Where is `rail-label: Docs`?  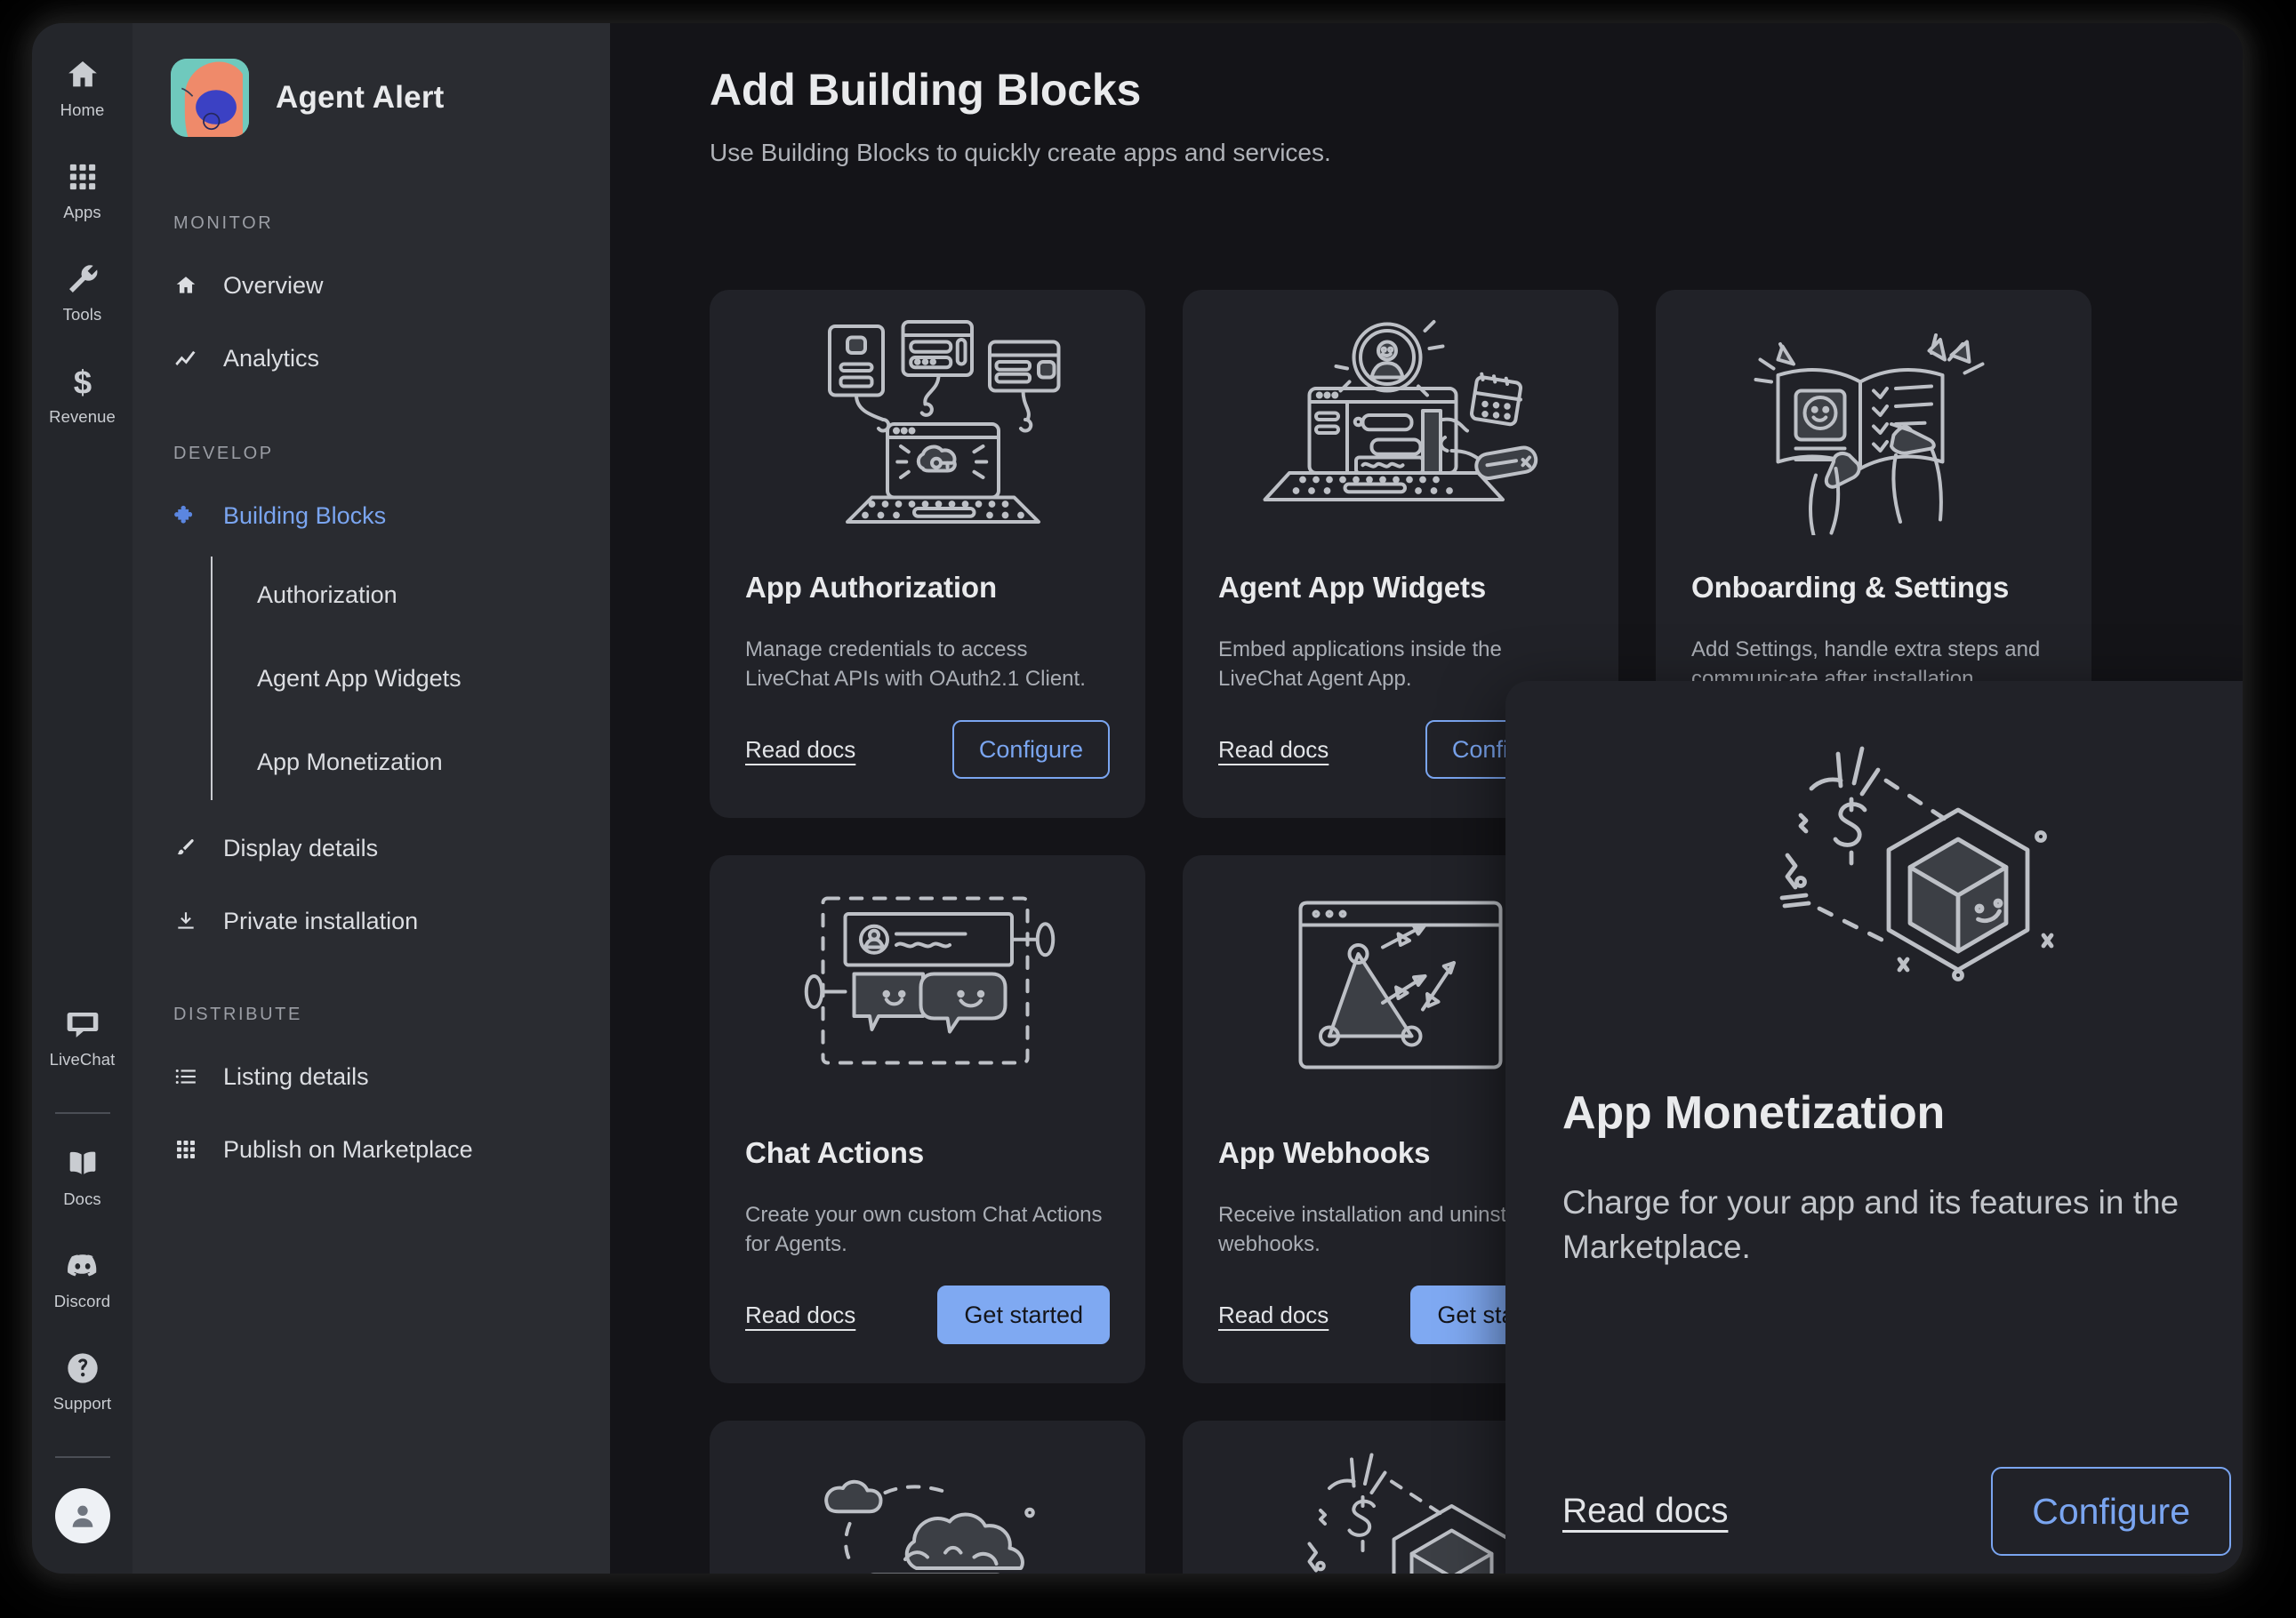
rail-label: Docs is located at coordinates (82, 1198).